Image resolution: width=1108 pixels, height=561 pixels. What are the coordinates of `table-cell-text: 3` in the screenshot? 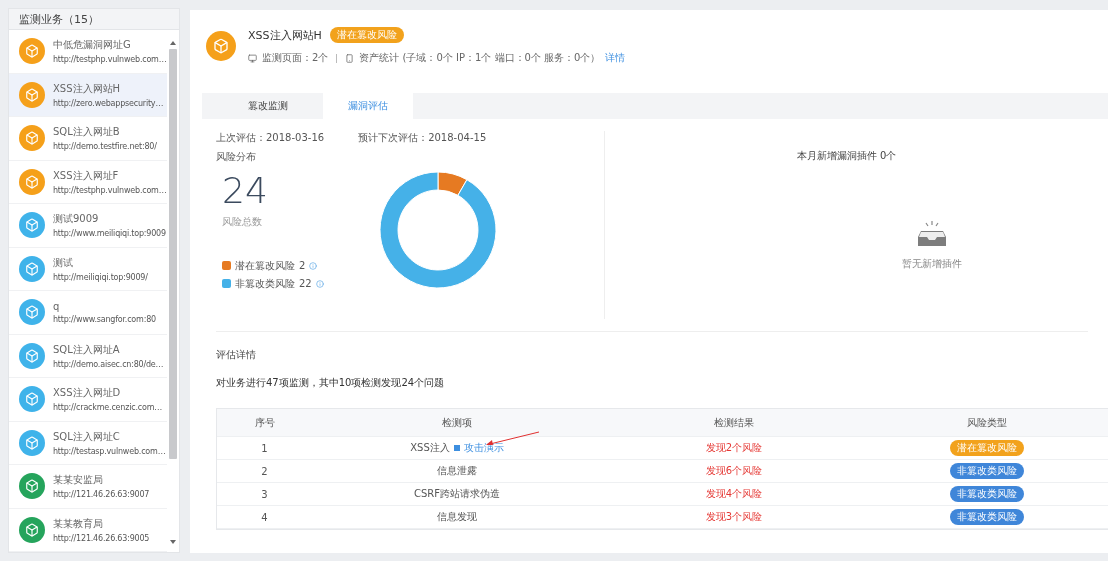 It's located at (264, 494).